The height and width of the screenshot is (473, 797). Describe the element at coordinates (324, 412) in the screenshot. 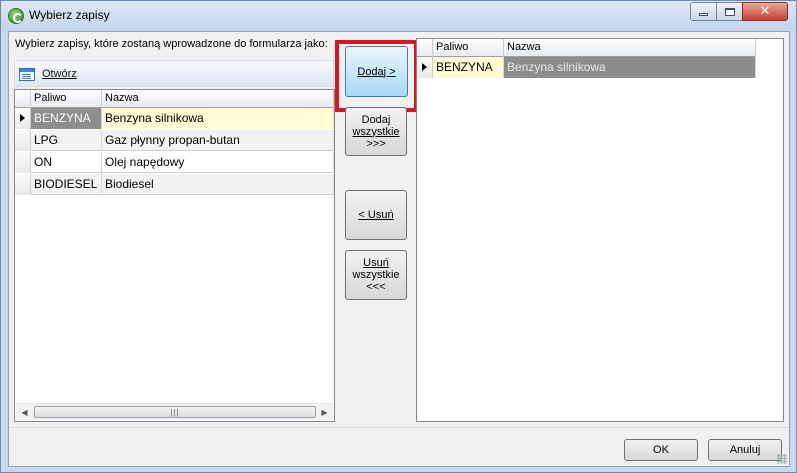

I see `scroll-right-icon: ▶` at that location.